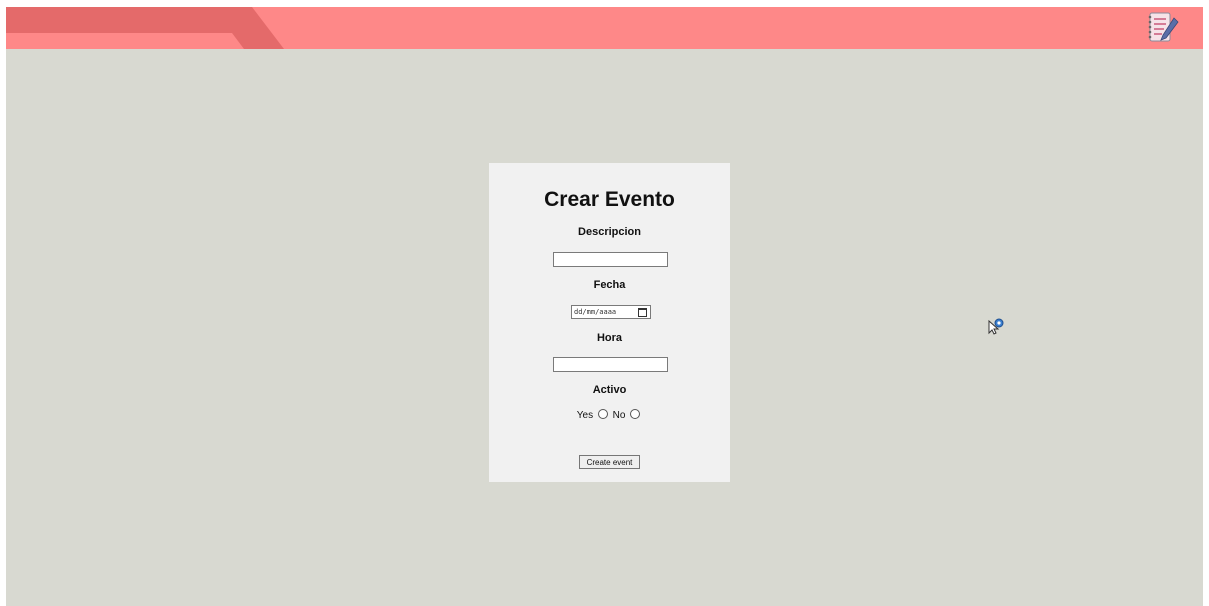 This screenshot has height=606, width=1209. What do you see at coordinates (609, 338) in the screenshot?
I see `hora-label: Hora` at bounding box center [609, 338].